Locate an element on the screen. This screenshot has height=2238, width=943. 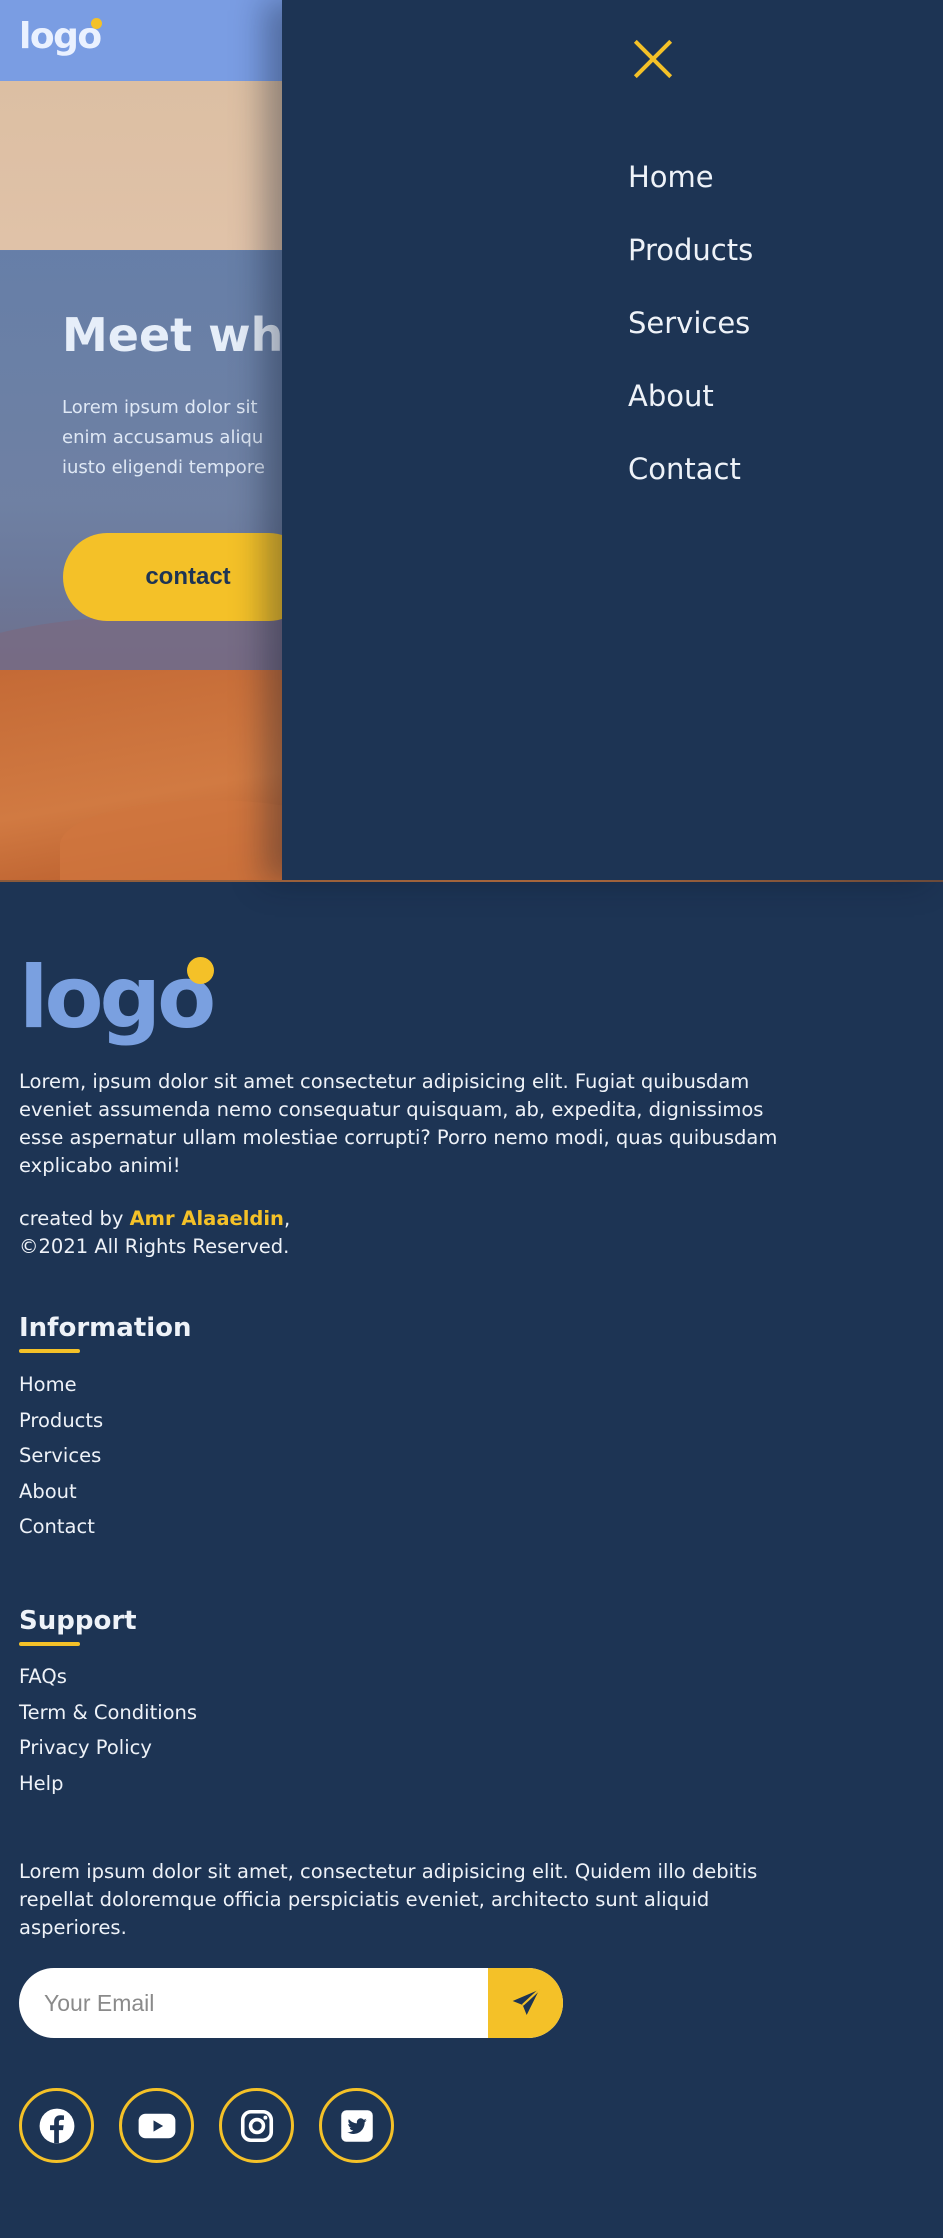
information-links: Home Products Services About Contact is located at coordinates (61, 1462).